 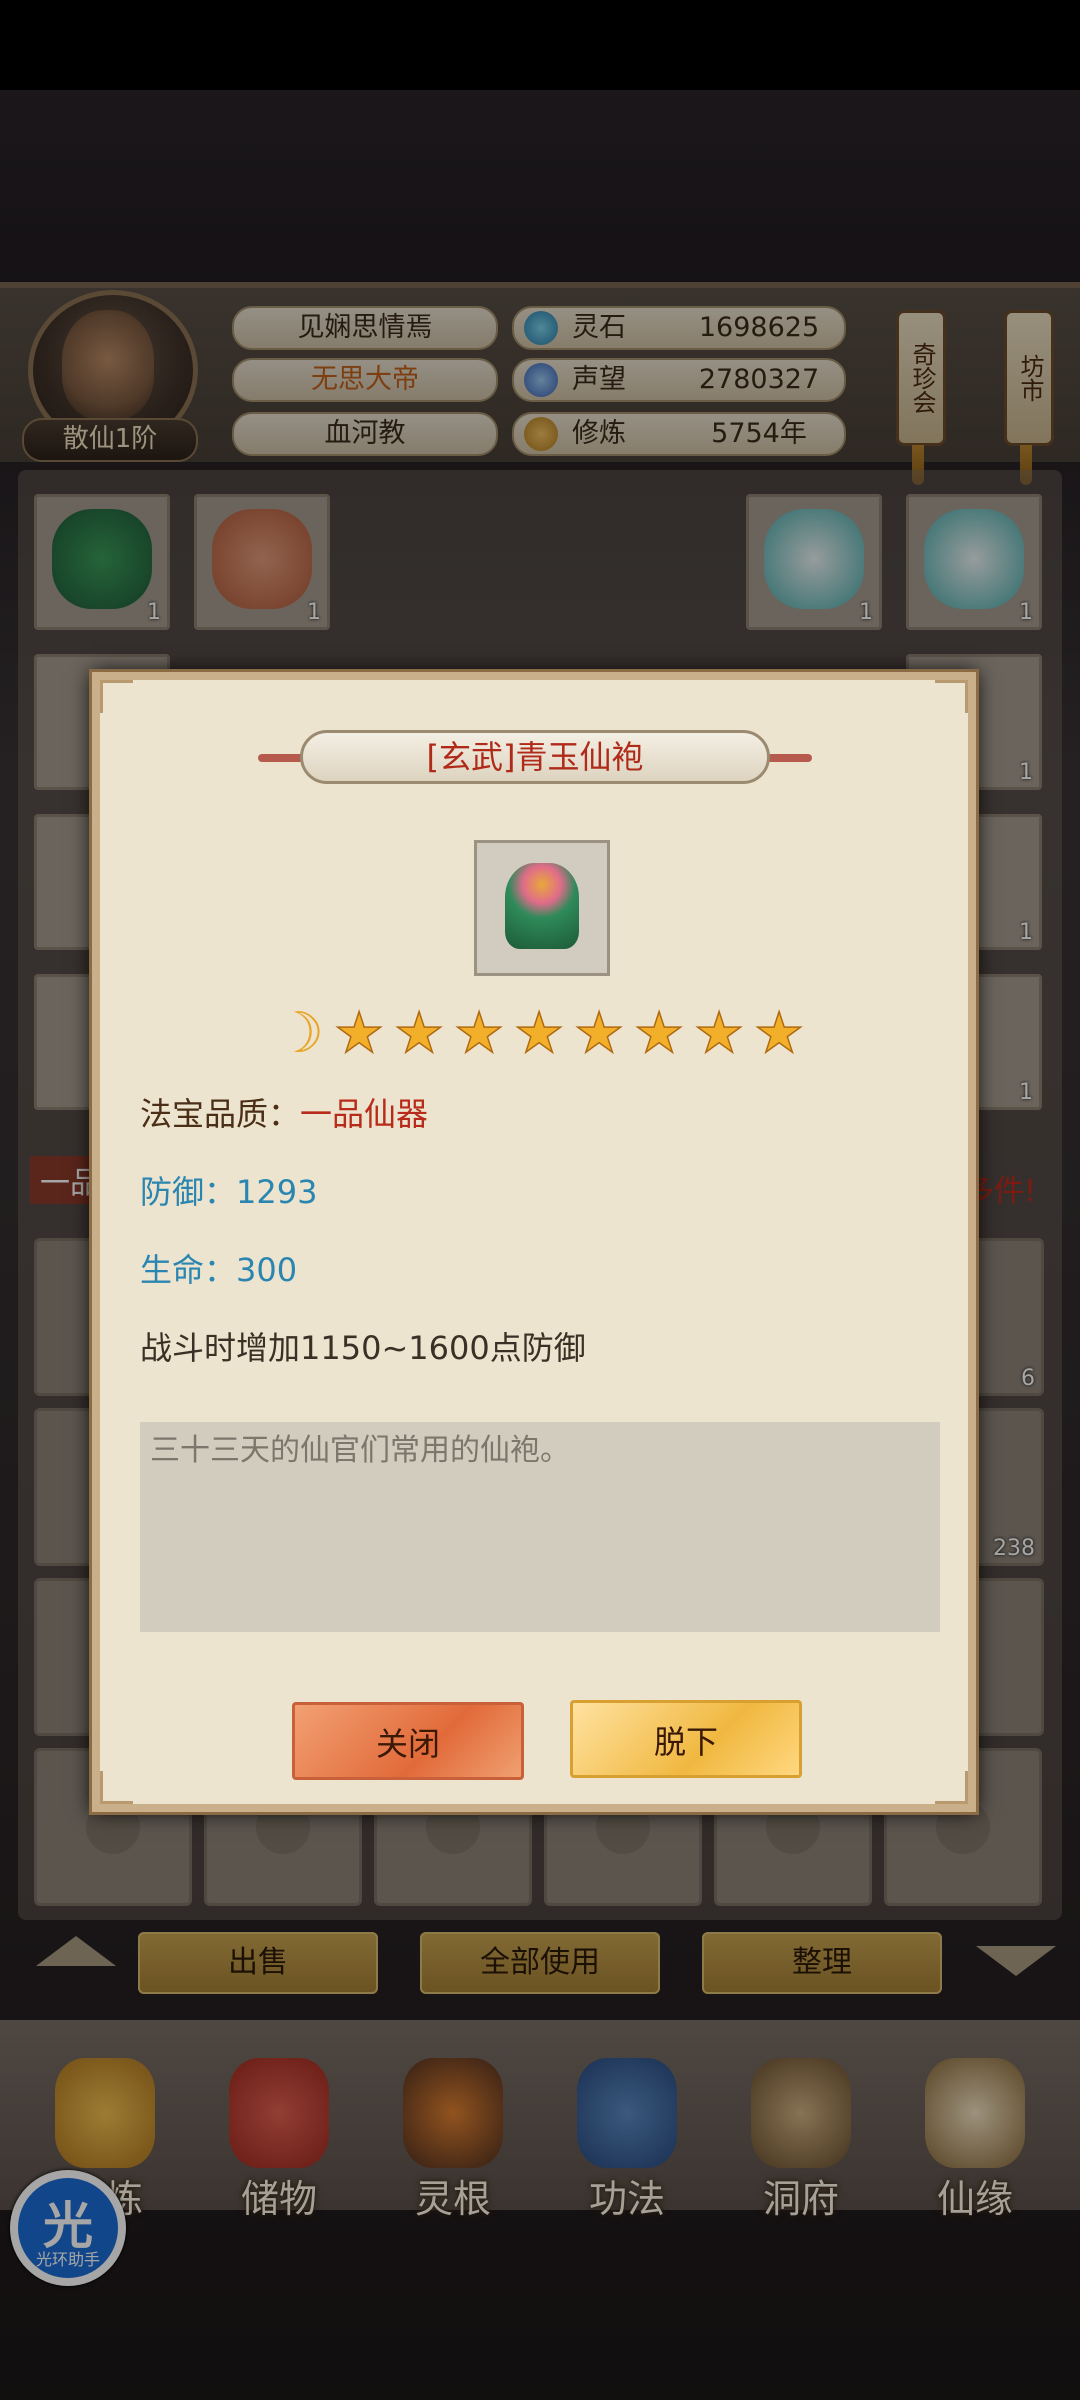 What do you see at coordinates (299, 1032) in the screenshot?
I see `moon-icon: ☽` at bounding box center [299, 1032].